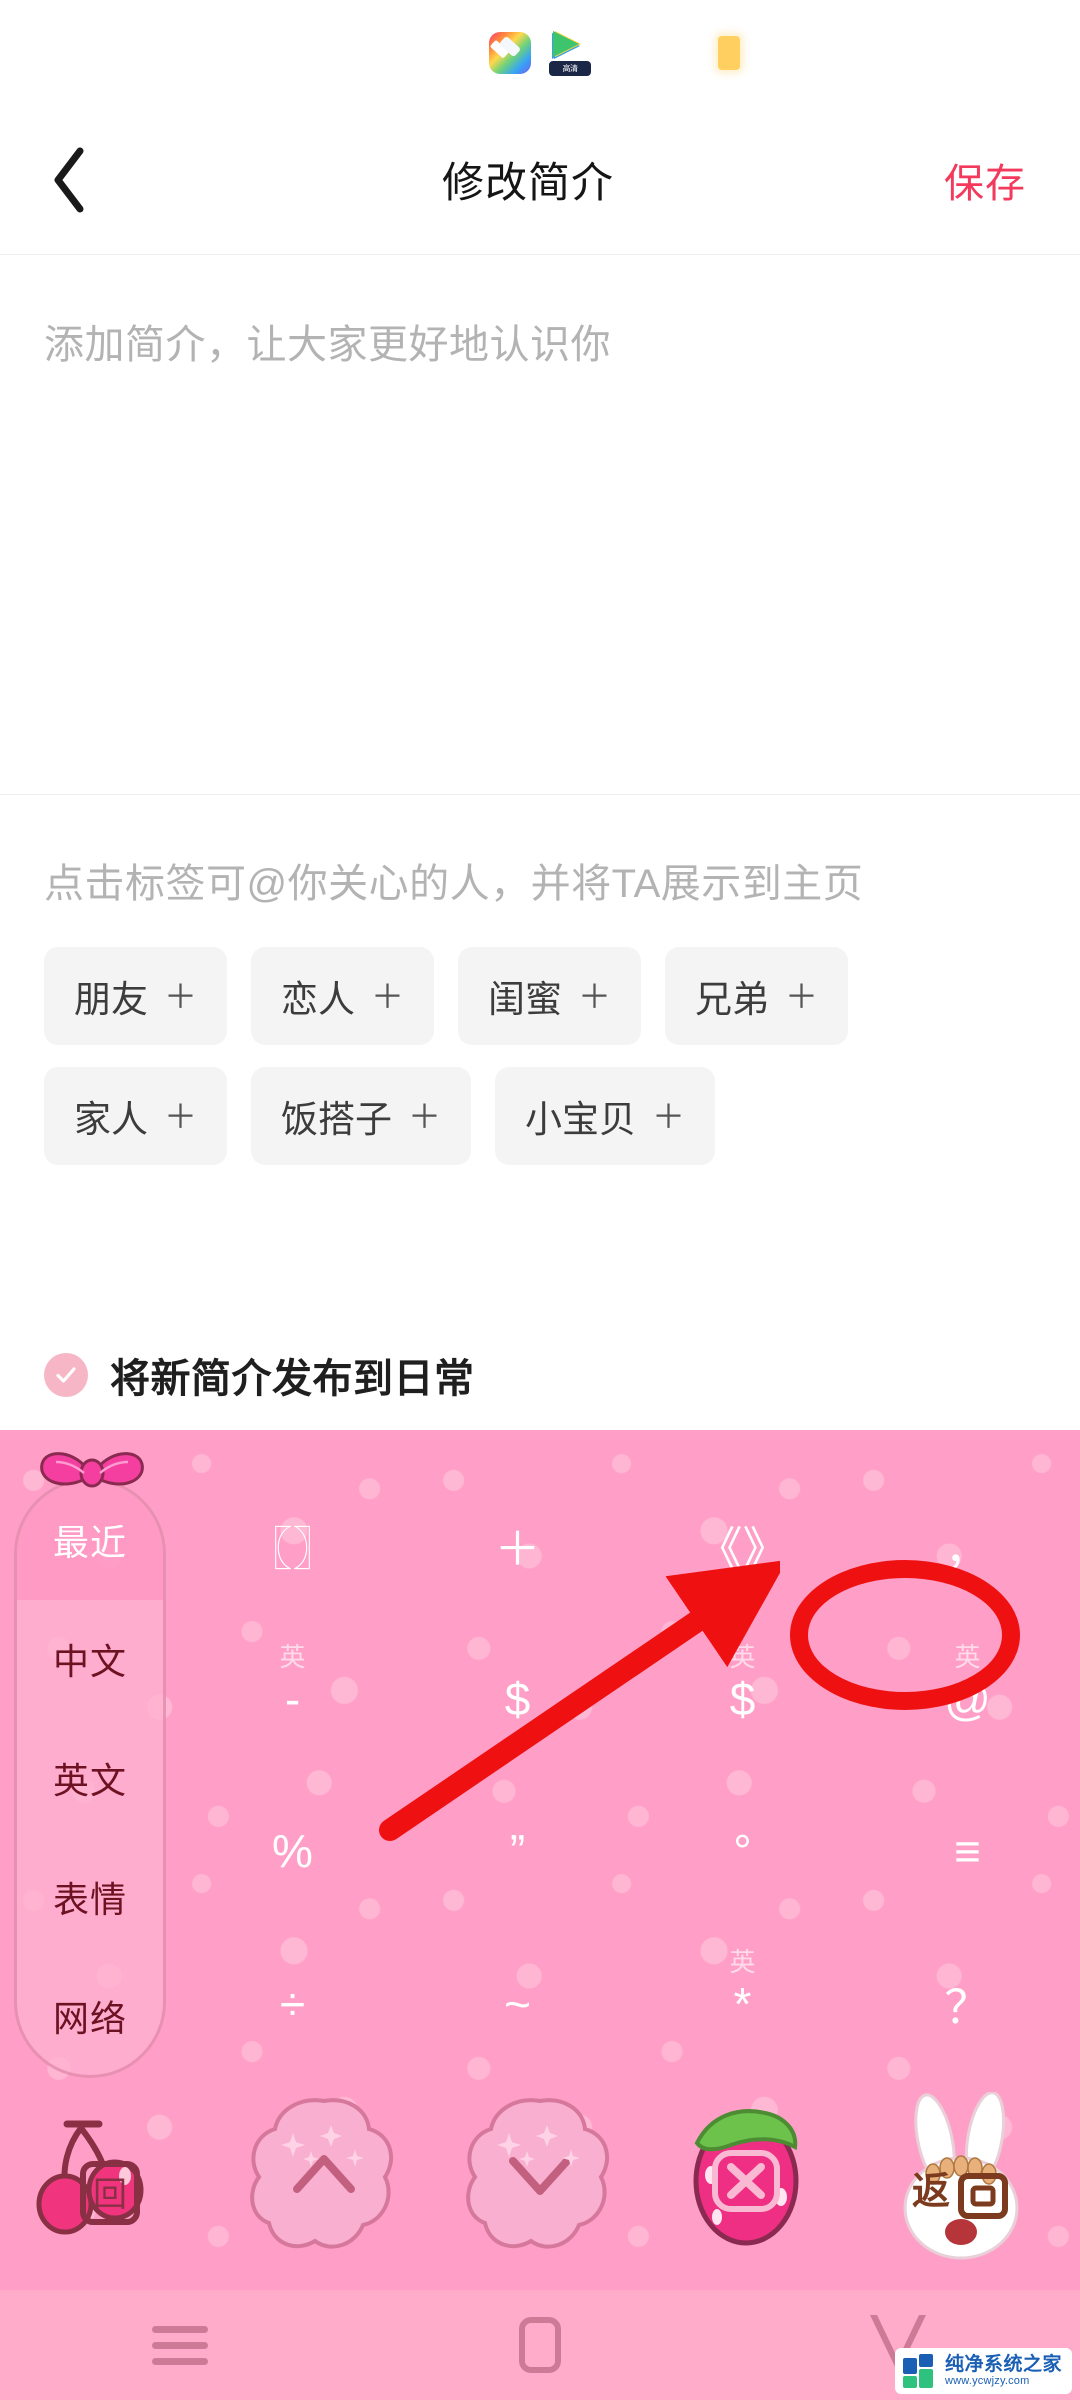  What do you see at coordinates (92, 1473) in the screenshot?
I see `pink-bow-icon` at bounding box center [92, 1473].